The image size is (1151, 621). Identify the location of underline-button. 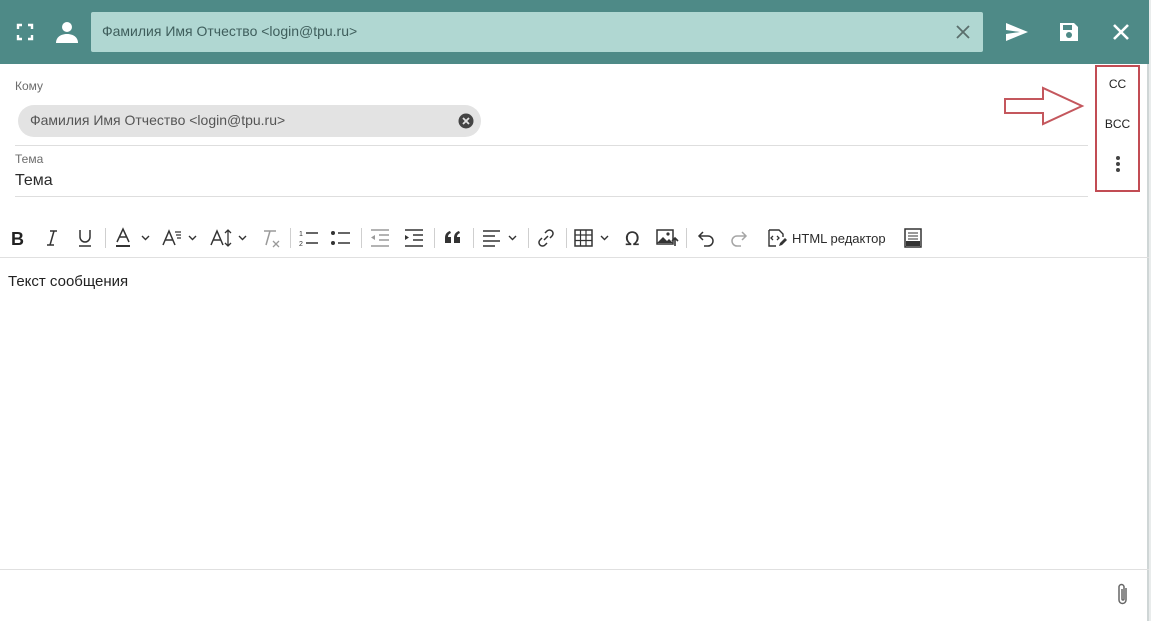
(85, 238).